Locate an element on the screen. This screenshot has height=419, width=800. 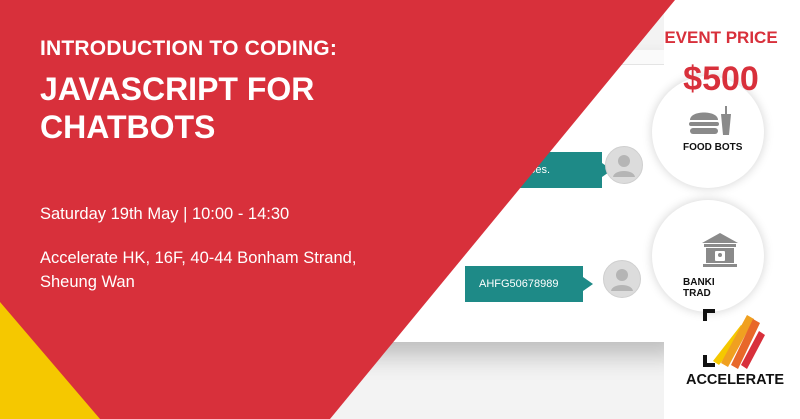
chat-message: AHFG50678989 is located at coordinates (519, 284).